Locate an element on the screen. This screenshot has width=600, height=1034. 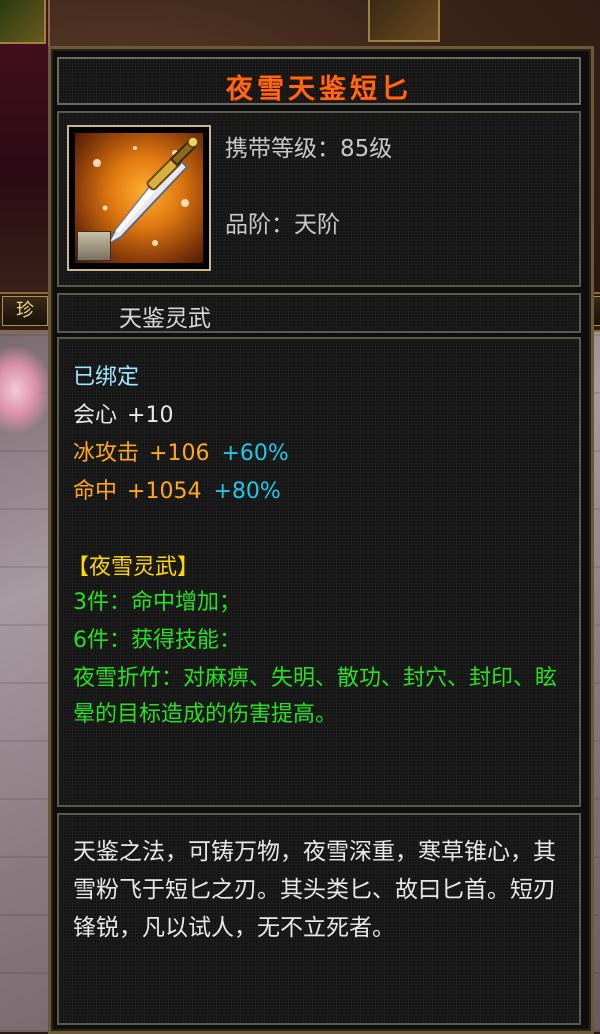
tab-treasure: 珍 is located at coordinates (25, 311).